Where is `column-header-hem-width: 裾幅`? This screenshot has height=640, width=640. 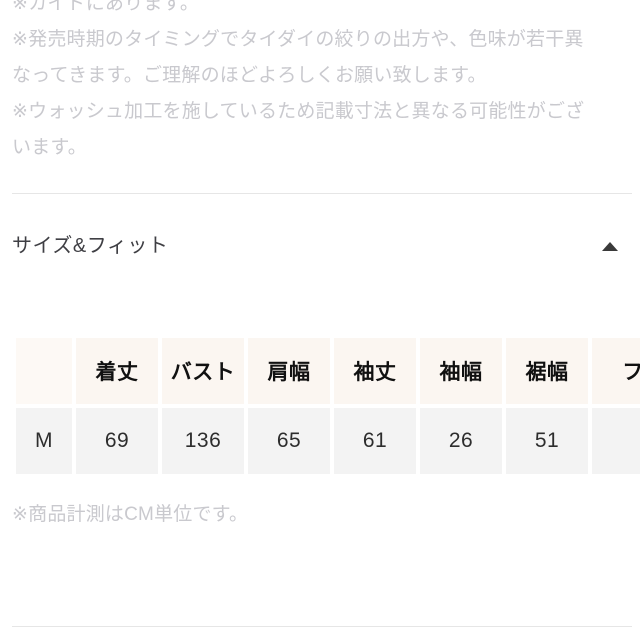
column-header-hem-width: 裾幅 is located at coordinates (547, 371).